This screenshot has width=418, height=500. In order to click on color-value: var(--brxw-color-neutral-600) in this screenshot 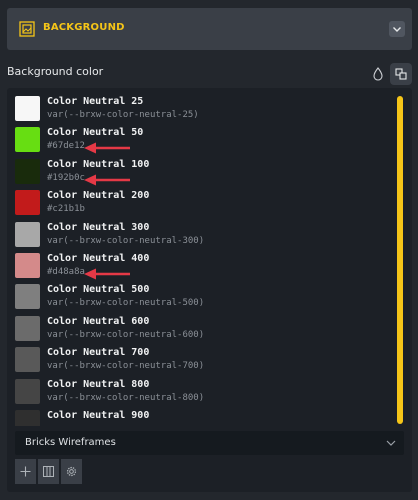, I will do `click(126, 334)`.